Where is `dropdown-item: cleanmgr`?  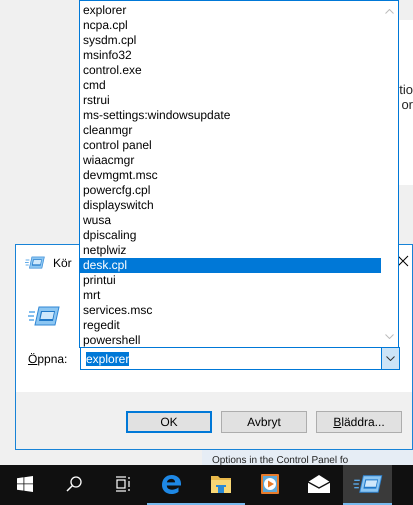 dropdown-item: cleanmgr is located at coordinates (230, 130).